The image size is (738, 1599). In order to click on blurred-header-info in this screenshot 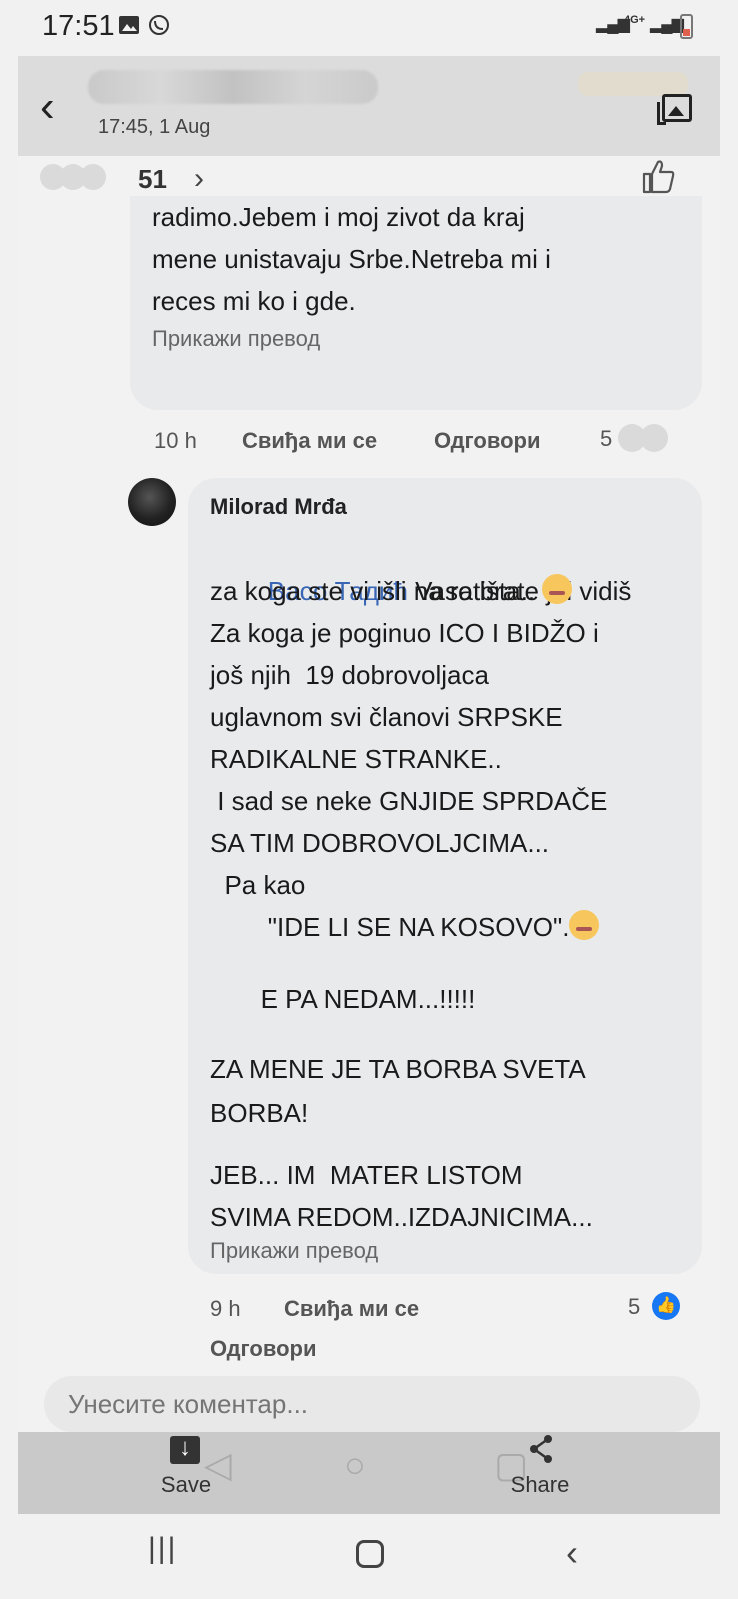, I will do `click(633, 84)`.